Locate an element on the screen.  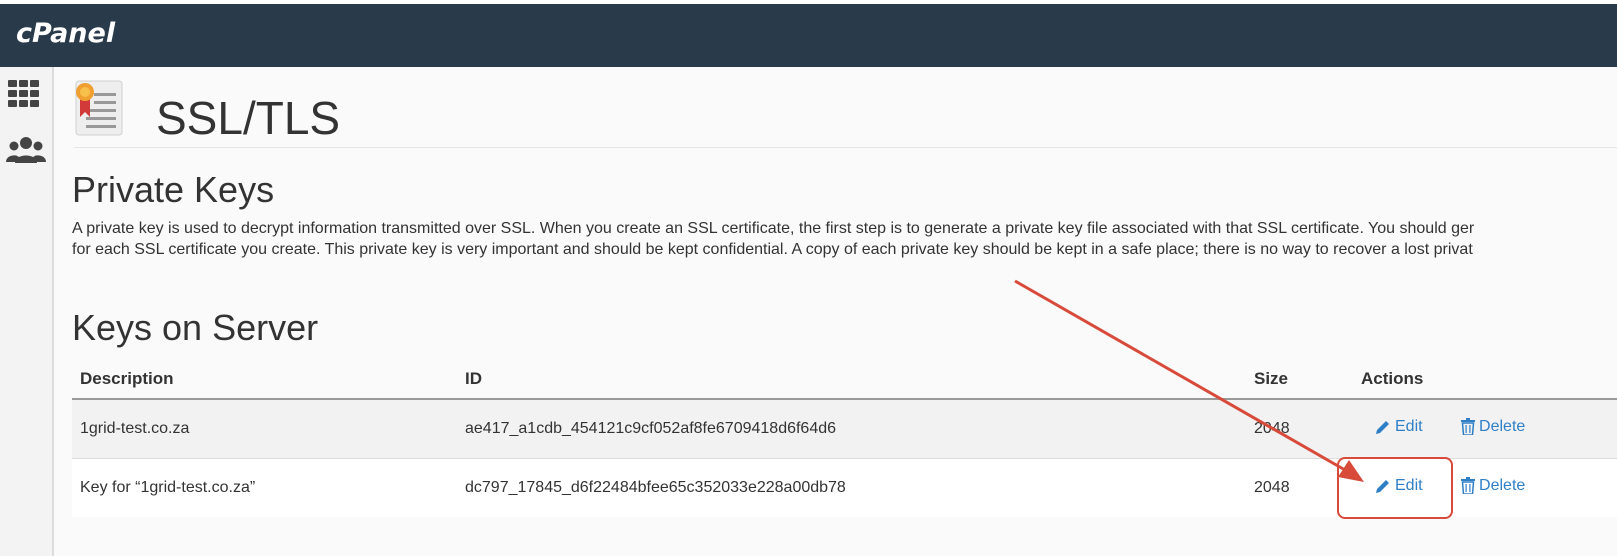
column-header-size: Size is located at coordinates (1299, 380).